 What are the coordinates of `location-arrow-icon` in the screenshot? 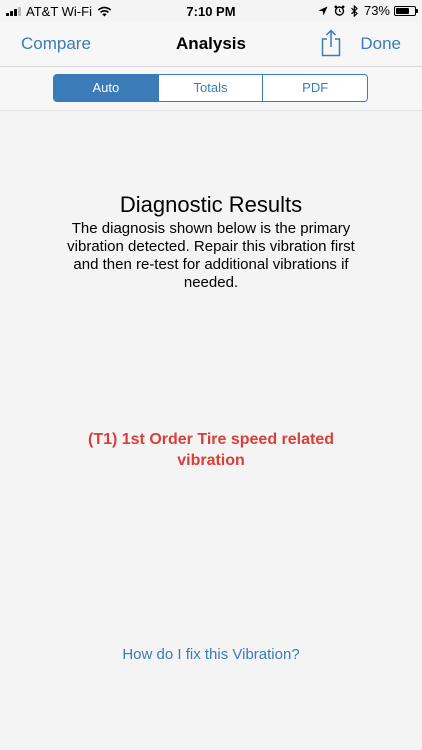 It's located at (323, 11).